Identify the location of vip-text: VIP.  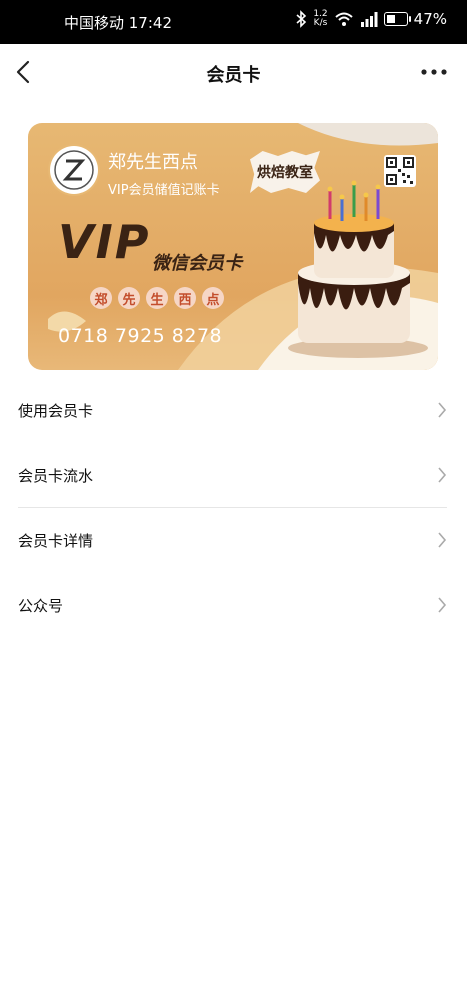
(104, 242).